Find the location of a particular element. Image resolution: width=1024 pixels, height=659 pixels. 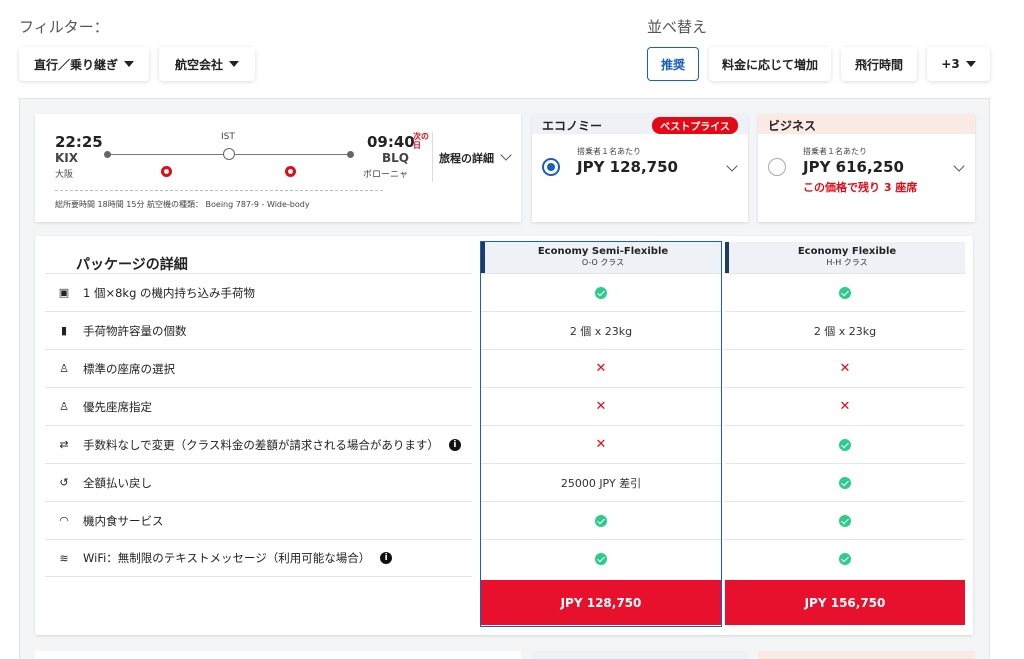

cross-icon: ✕ is located at coordinates (845, 406).